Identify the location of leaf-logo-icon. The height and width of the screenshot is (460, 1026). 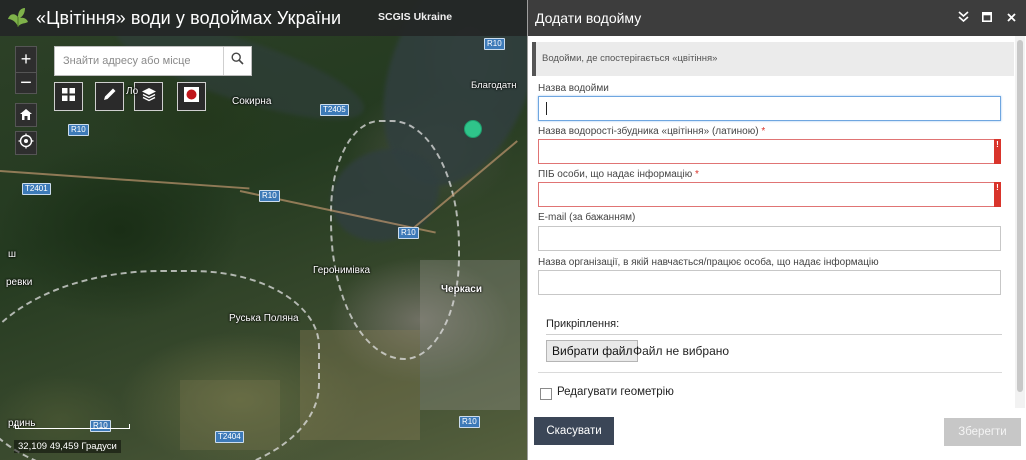
(18, 18).